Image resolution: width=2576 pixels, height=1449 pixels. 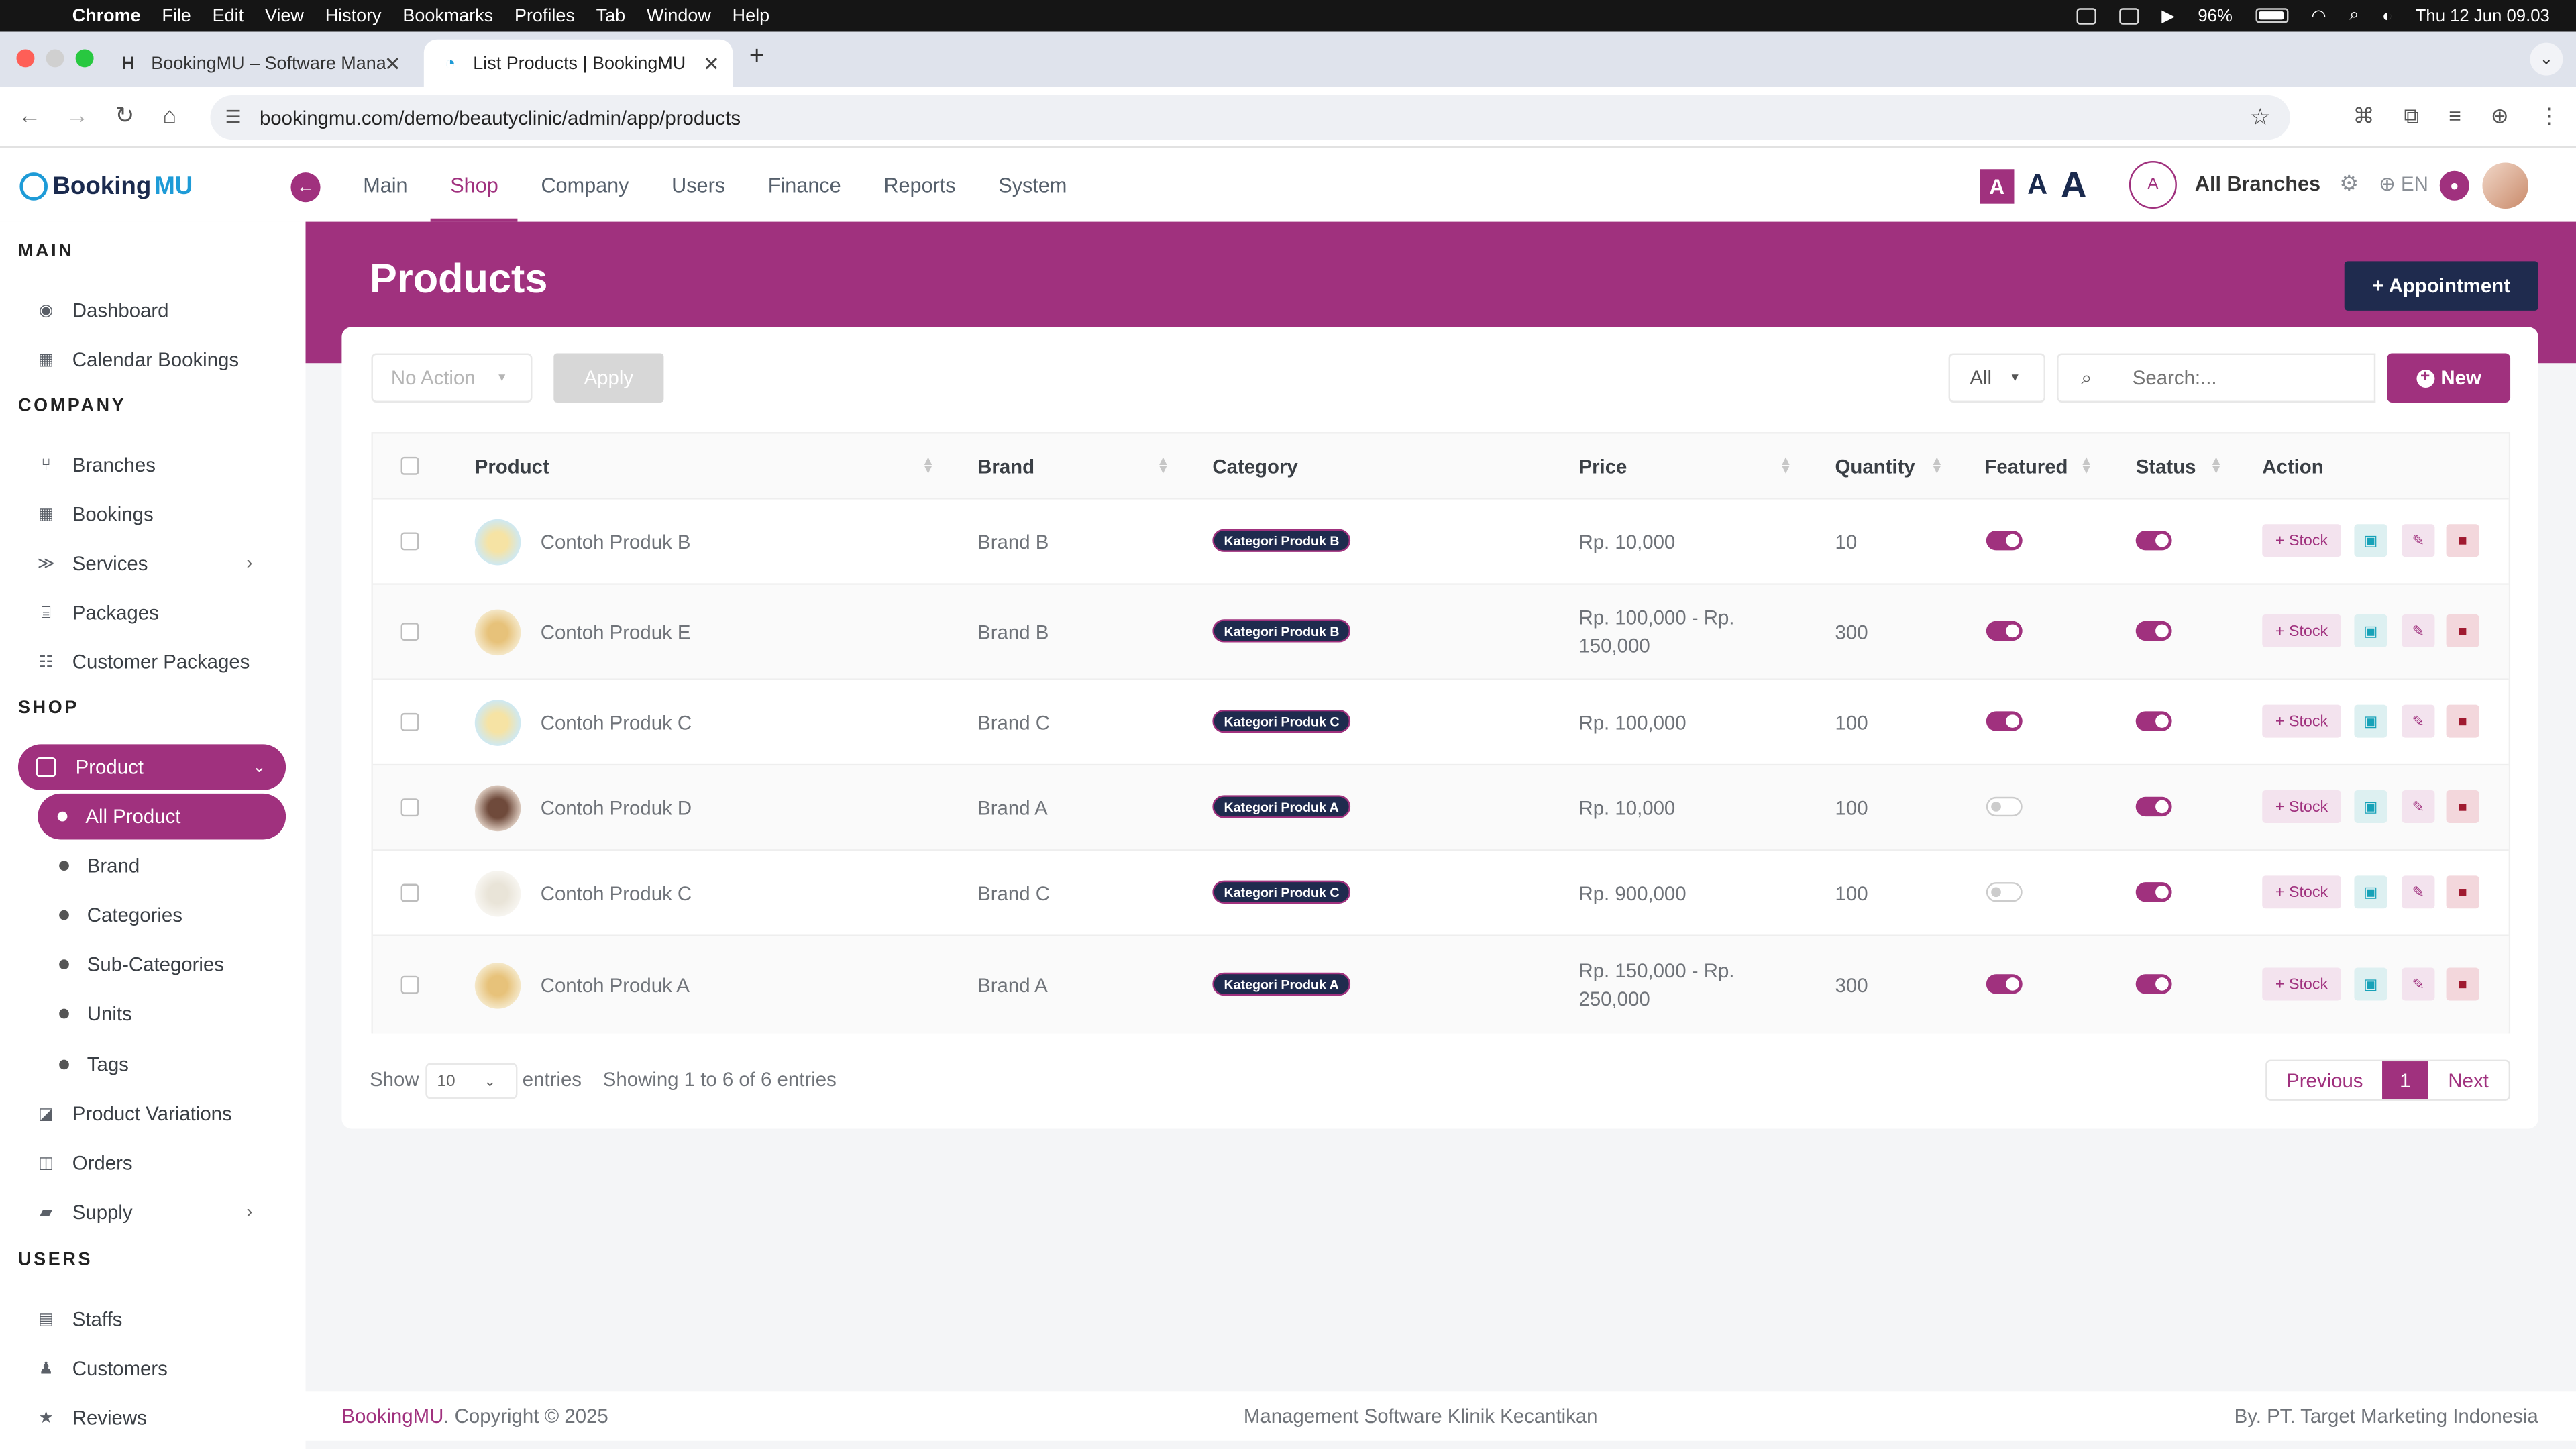 I want to click on notification-bell-icon: ●, so click(x=2454, y=185).